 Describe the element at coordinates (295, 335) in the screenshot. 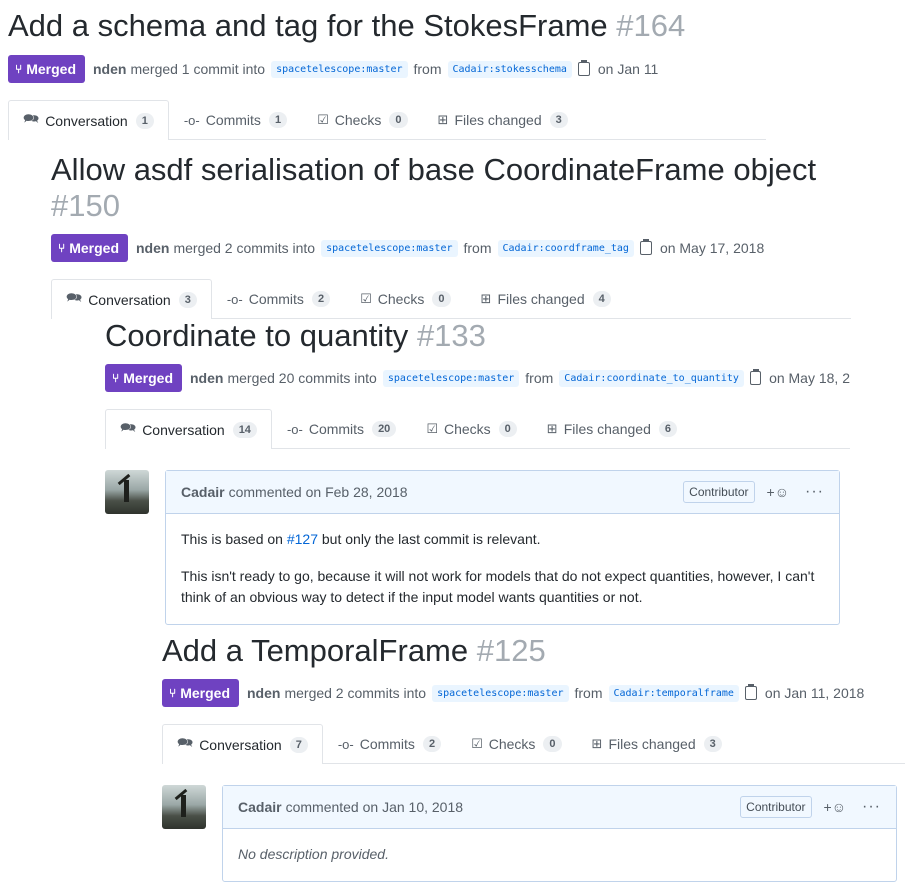

I see `pr-title: Coordinate to quantity #133` at that location.